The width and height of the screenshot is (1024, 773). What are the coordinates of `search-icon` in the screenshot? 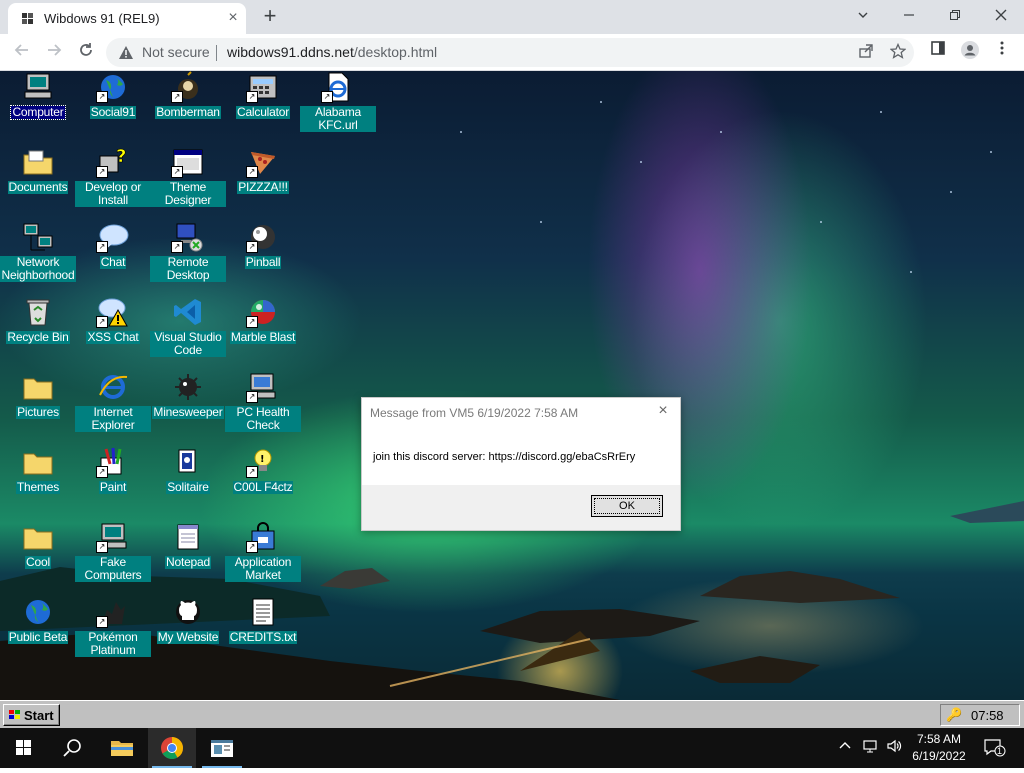 It's located at (72, 748).